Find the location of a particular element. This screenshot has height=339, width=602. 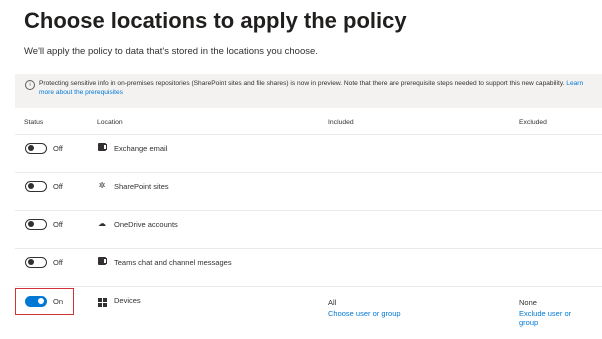

windows-devices-icon is located at coordinates (102, 301).